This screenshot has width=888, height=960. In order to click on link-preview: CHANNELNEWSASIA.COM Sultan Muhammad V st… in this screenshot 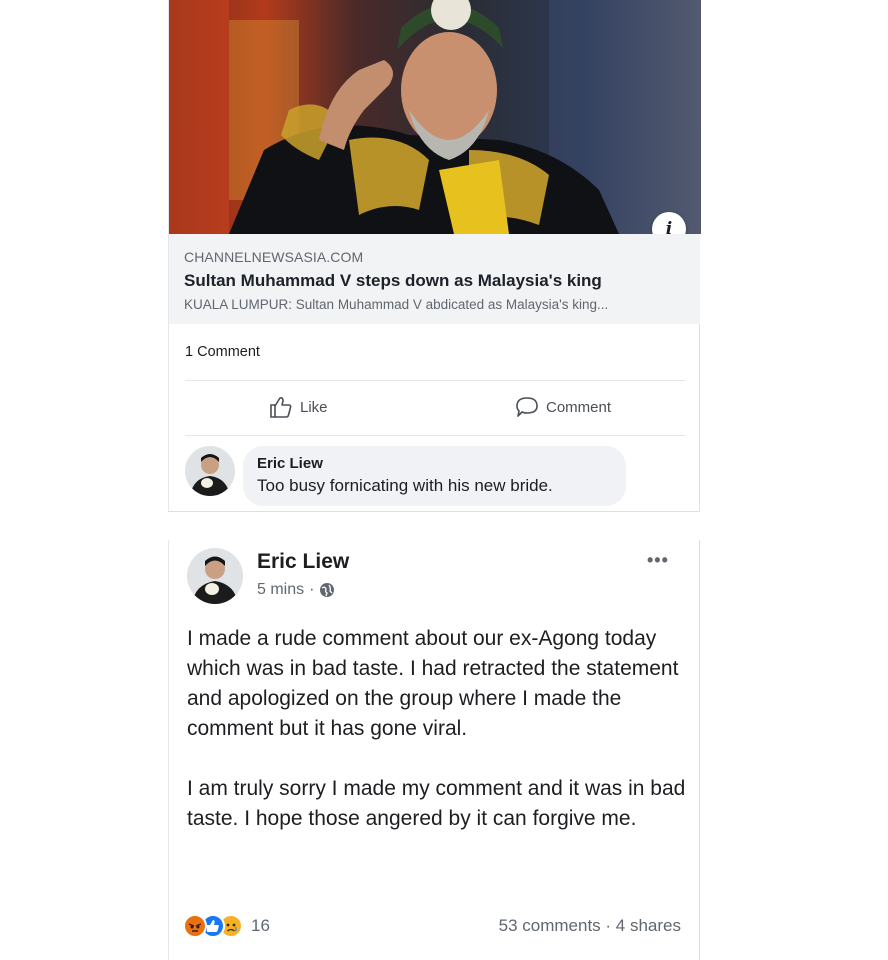, I will do `click(434, 279)`.